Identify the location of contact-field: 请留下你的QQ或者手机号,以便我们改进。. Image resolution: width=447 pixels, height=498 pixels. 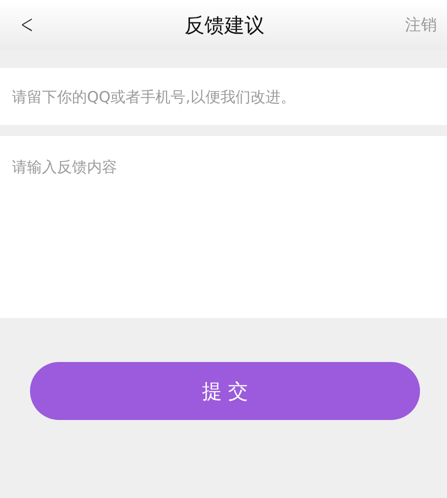
(223, 96).